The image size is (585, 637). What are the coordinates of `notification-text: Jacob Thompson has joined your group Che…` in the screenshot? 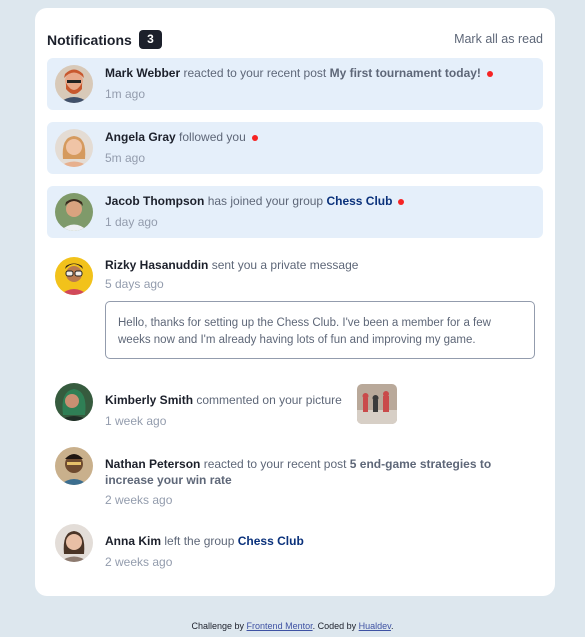 It's located at (315, 201).